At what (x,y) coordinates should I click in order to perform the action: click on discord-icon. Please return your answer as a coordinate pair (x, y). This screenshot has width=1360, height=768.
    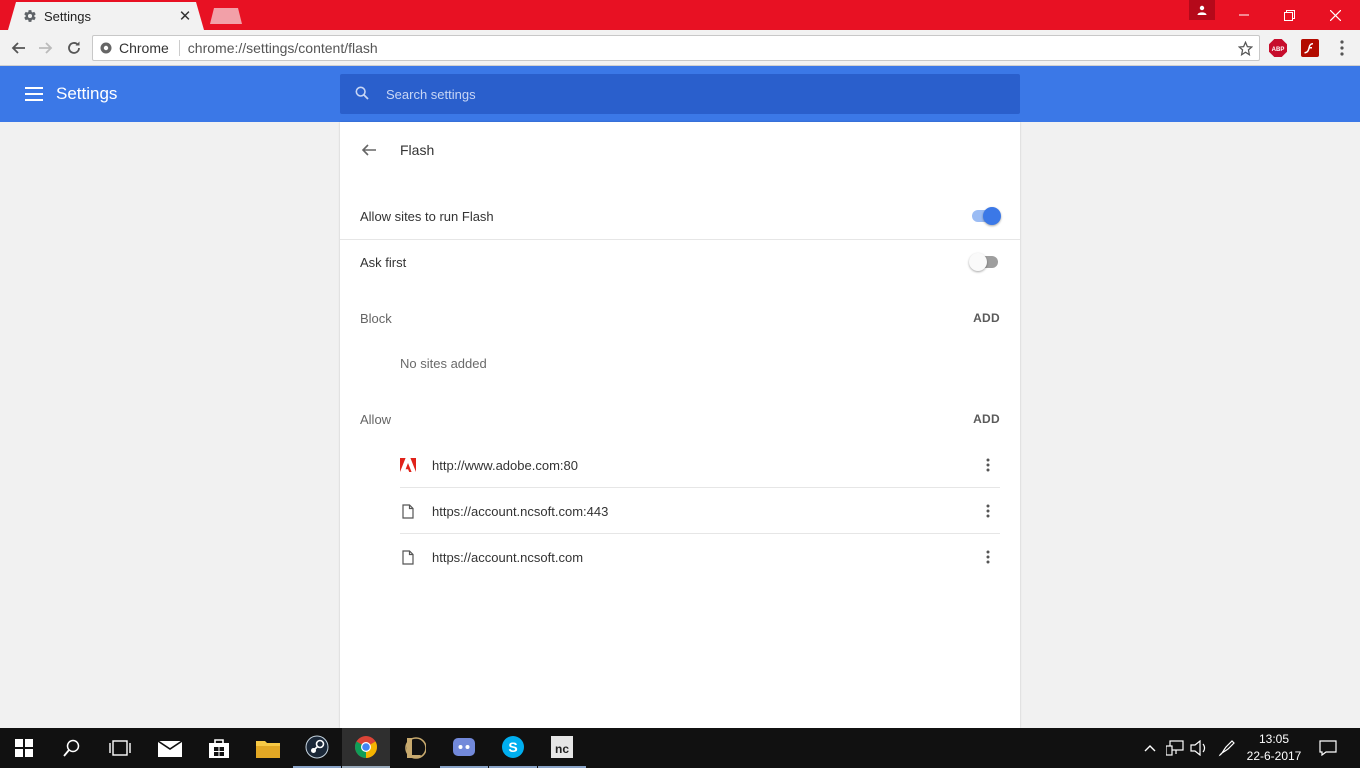
    Looking at the image, I should click on (464, 748).